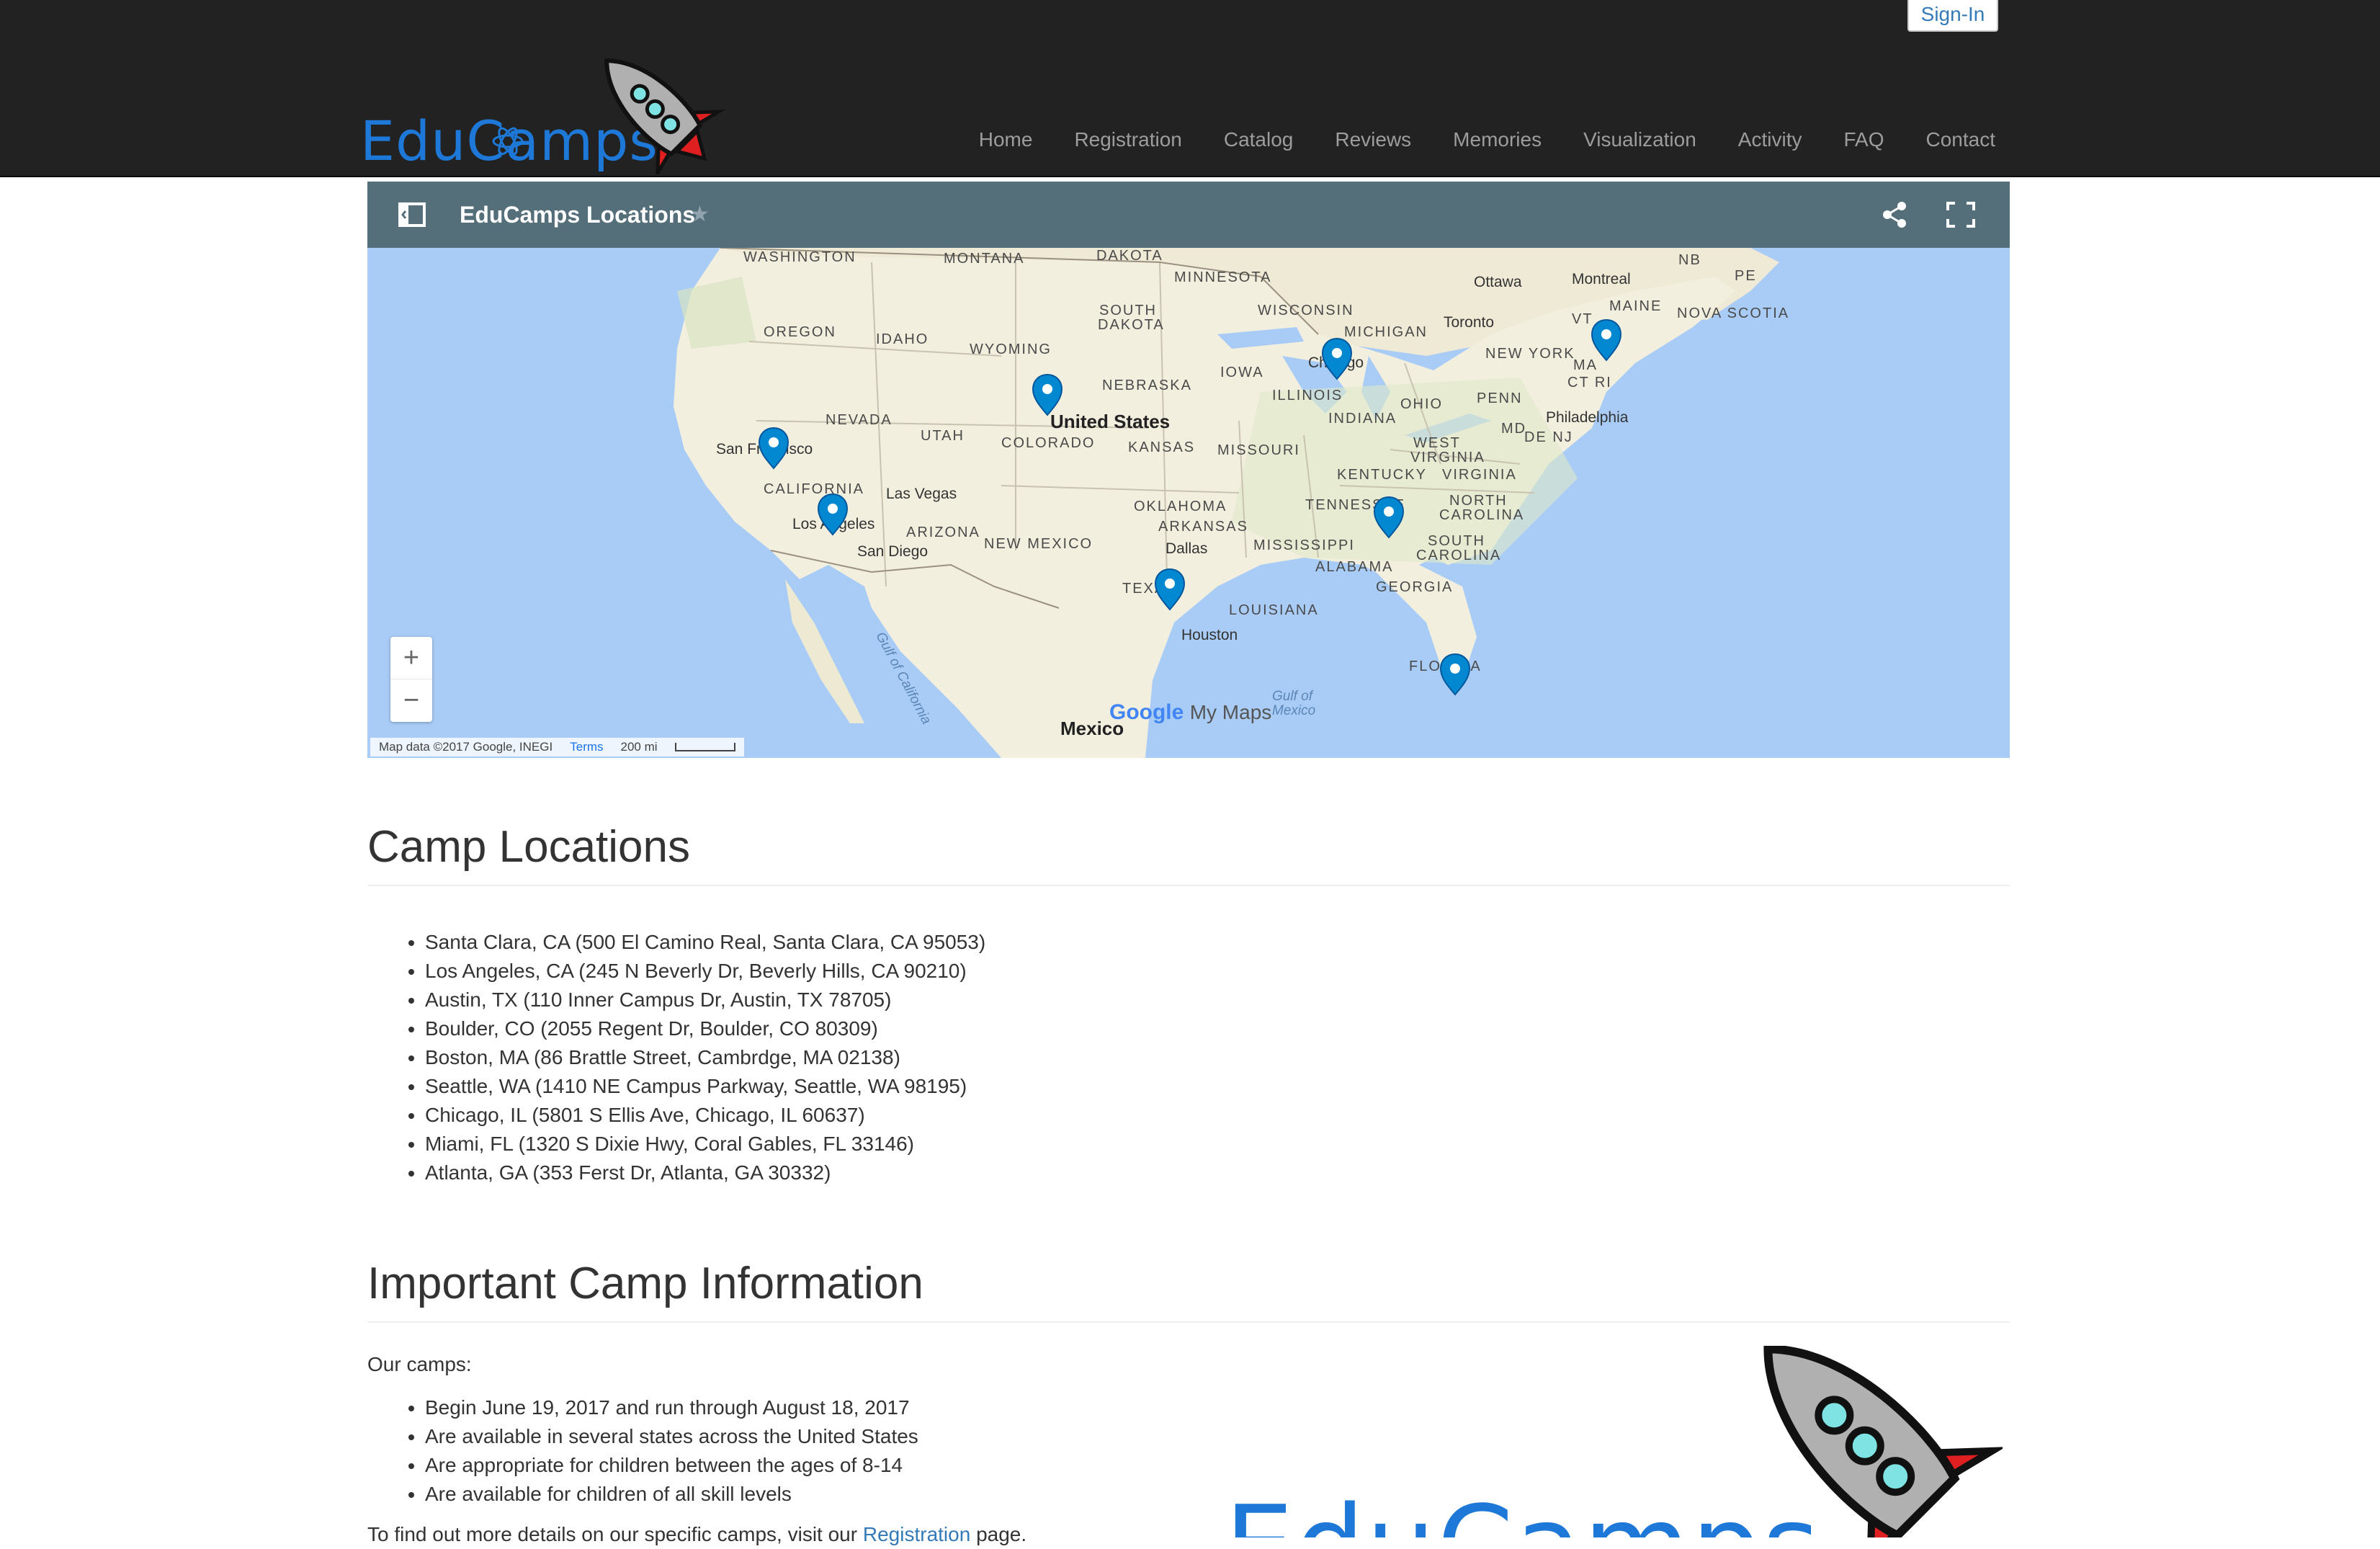 Image resolution: width=2380 pixels, height=1549 pixels. What do you see at coordinates (1514, 429) in the screenshot?
I see `map-label: MD` at bounding box center [1514, 429].